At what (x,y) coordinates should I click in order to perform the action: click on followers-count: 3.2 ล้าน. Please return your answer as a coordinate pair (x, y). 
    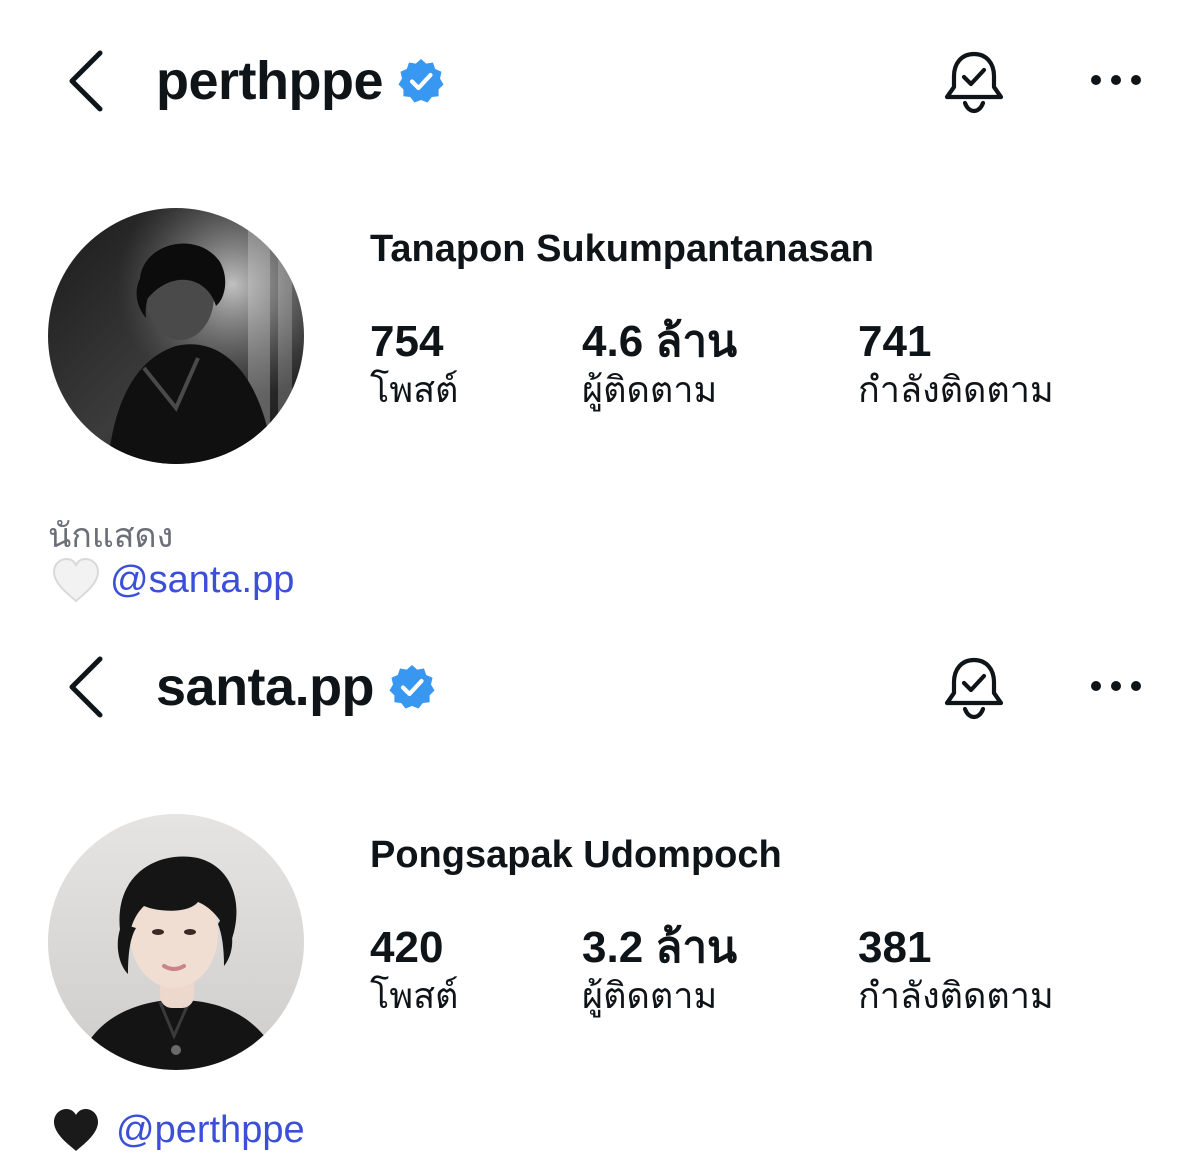
    Looking at the image, I should click on (660, 947).